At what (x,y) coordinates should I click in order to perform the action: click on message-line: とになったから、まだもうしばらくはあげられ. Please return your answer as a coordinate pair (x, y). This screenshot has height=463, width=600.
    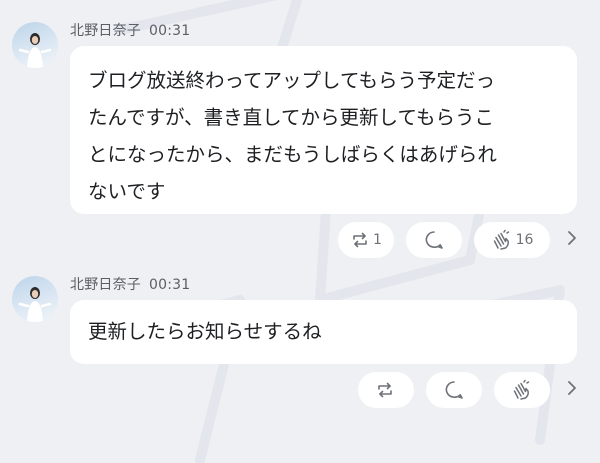
    Looking at the image, I should click on (292, 154).